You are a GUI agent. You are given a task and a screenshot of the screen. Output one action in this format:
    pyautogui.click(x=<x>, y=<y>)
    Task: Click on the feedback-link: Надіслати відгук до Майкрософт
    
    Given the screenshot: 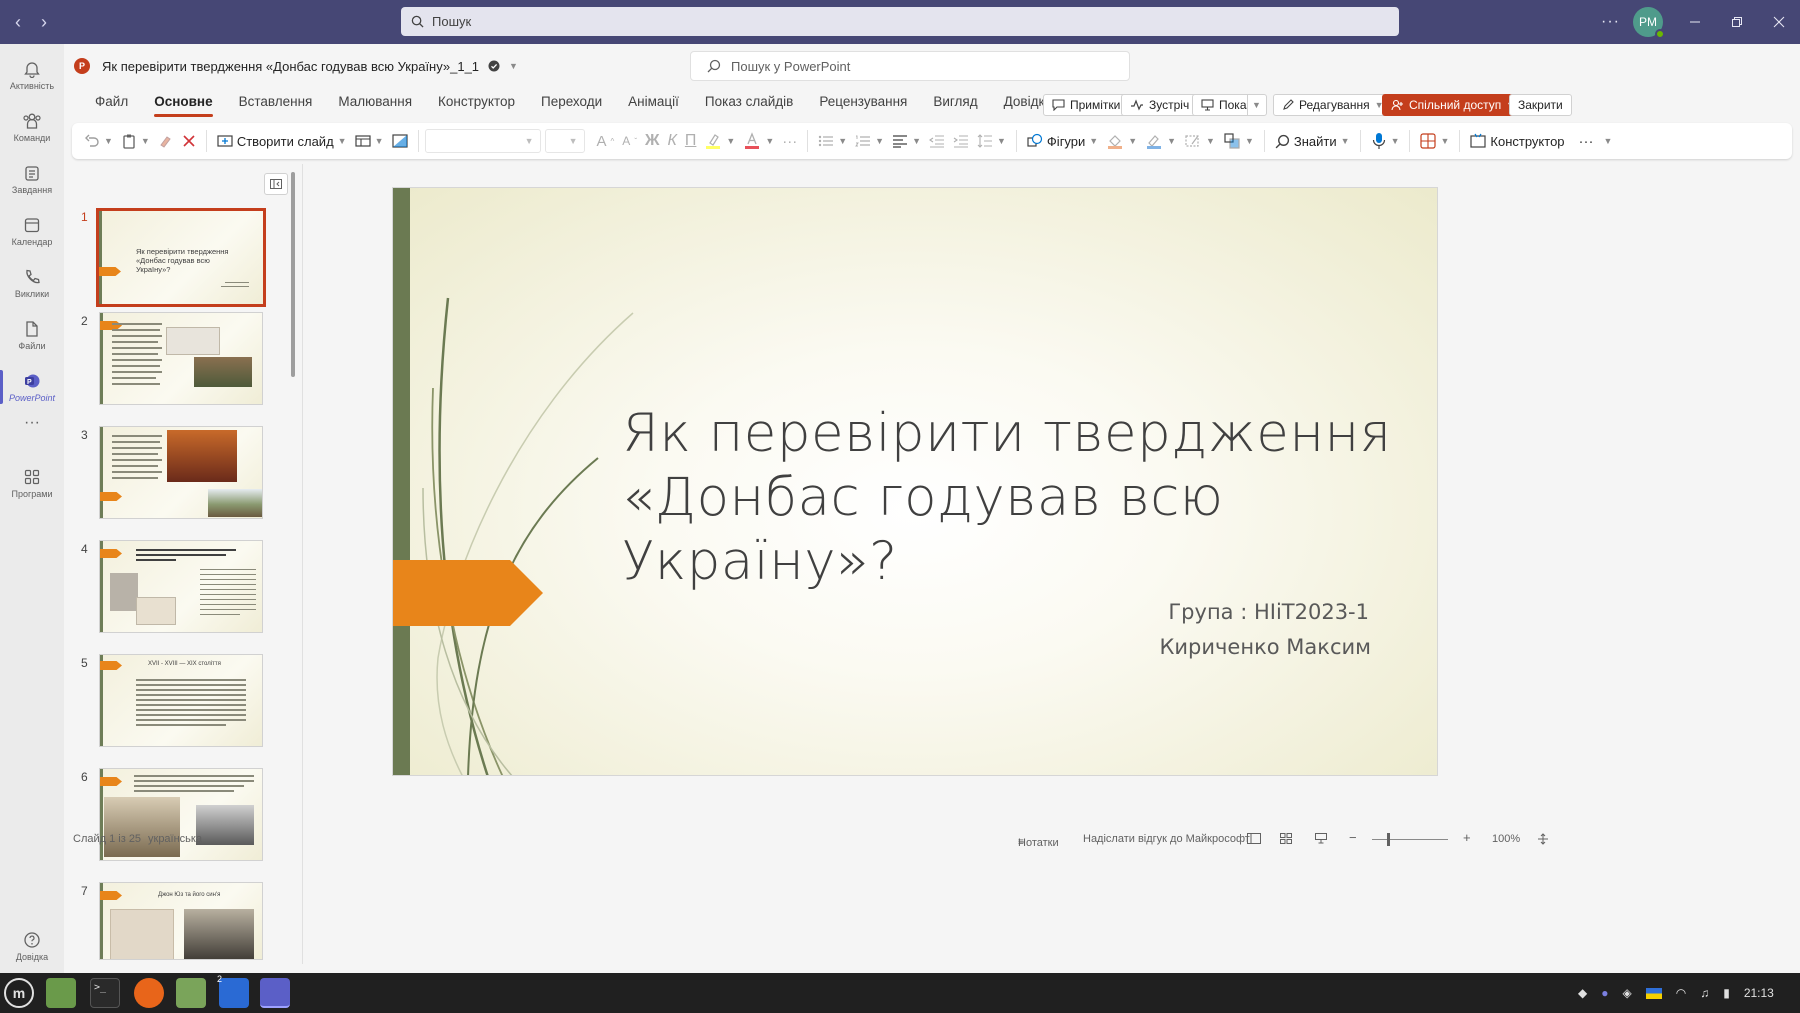 What is the action you would take?
    pyautogui.click(x=1166, y=839)
    